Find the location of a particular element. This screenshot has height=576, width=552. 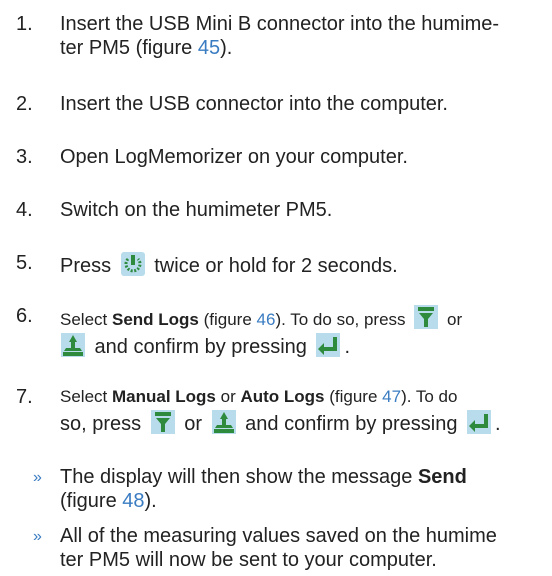

step-number: 5. is located at coordinates (24, 263).